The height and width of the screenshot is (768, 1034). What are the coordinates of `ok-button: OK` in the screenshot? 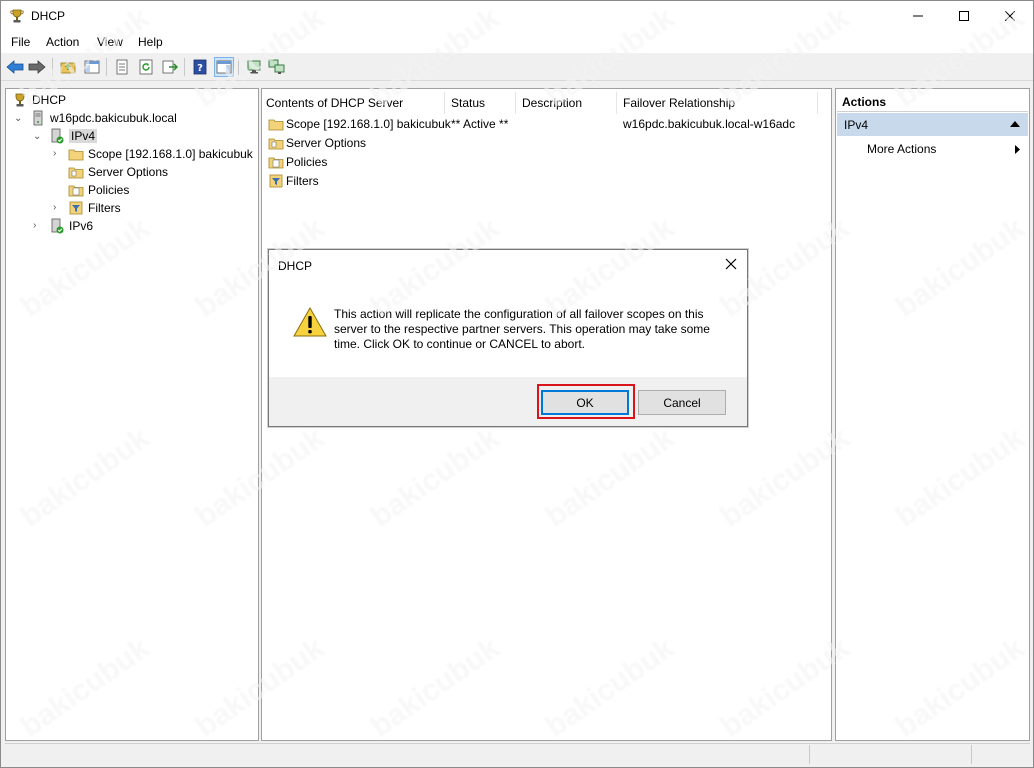 It's located at (585, 402).